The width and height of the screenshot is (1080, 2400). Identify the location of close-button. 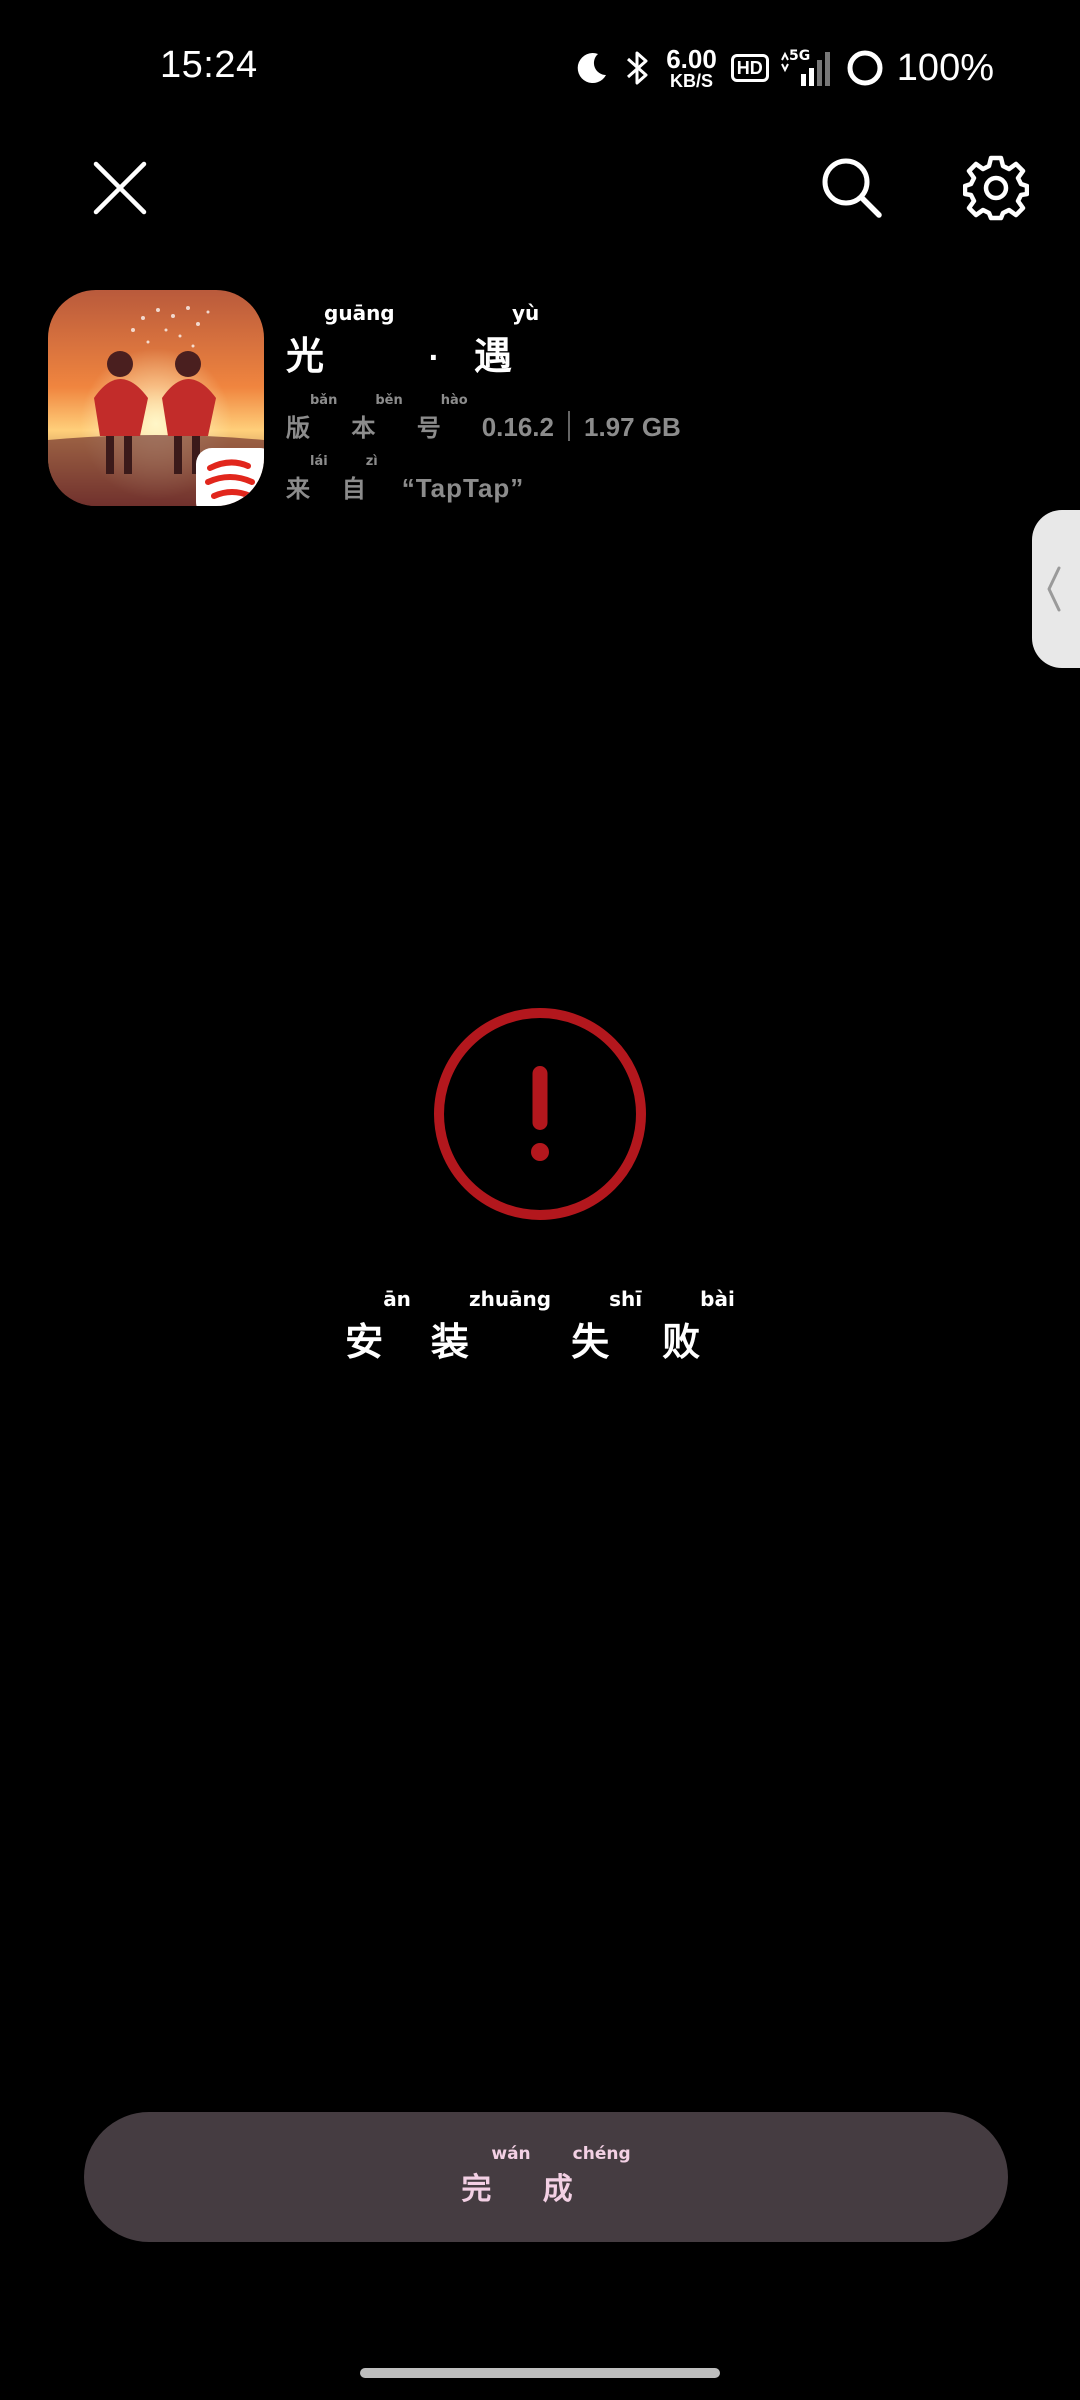
(120, 188).